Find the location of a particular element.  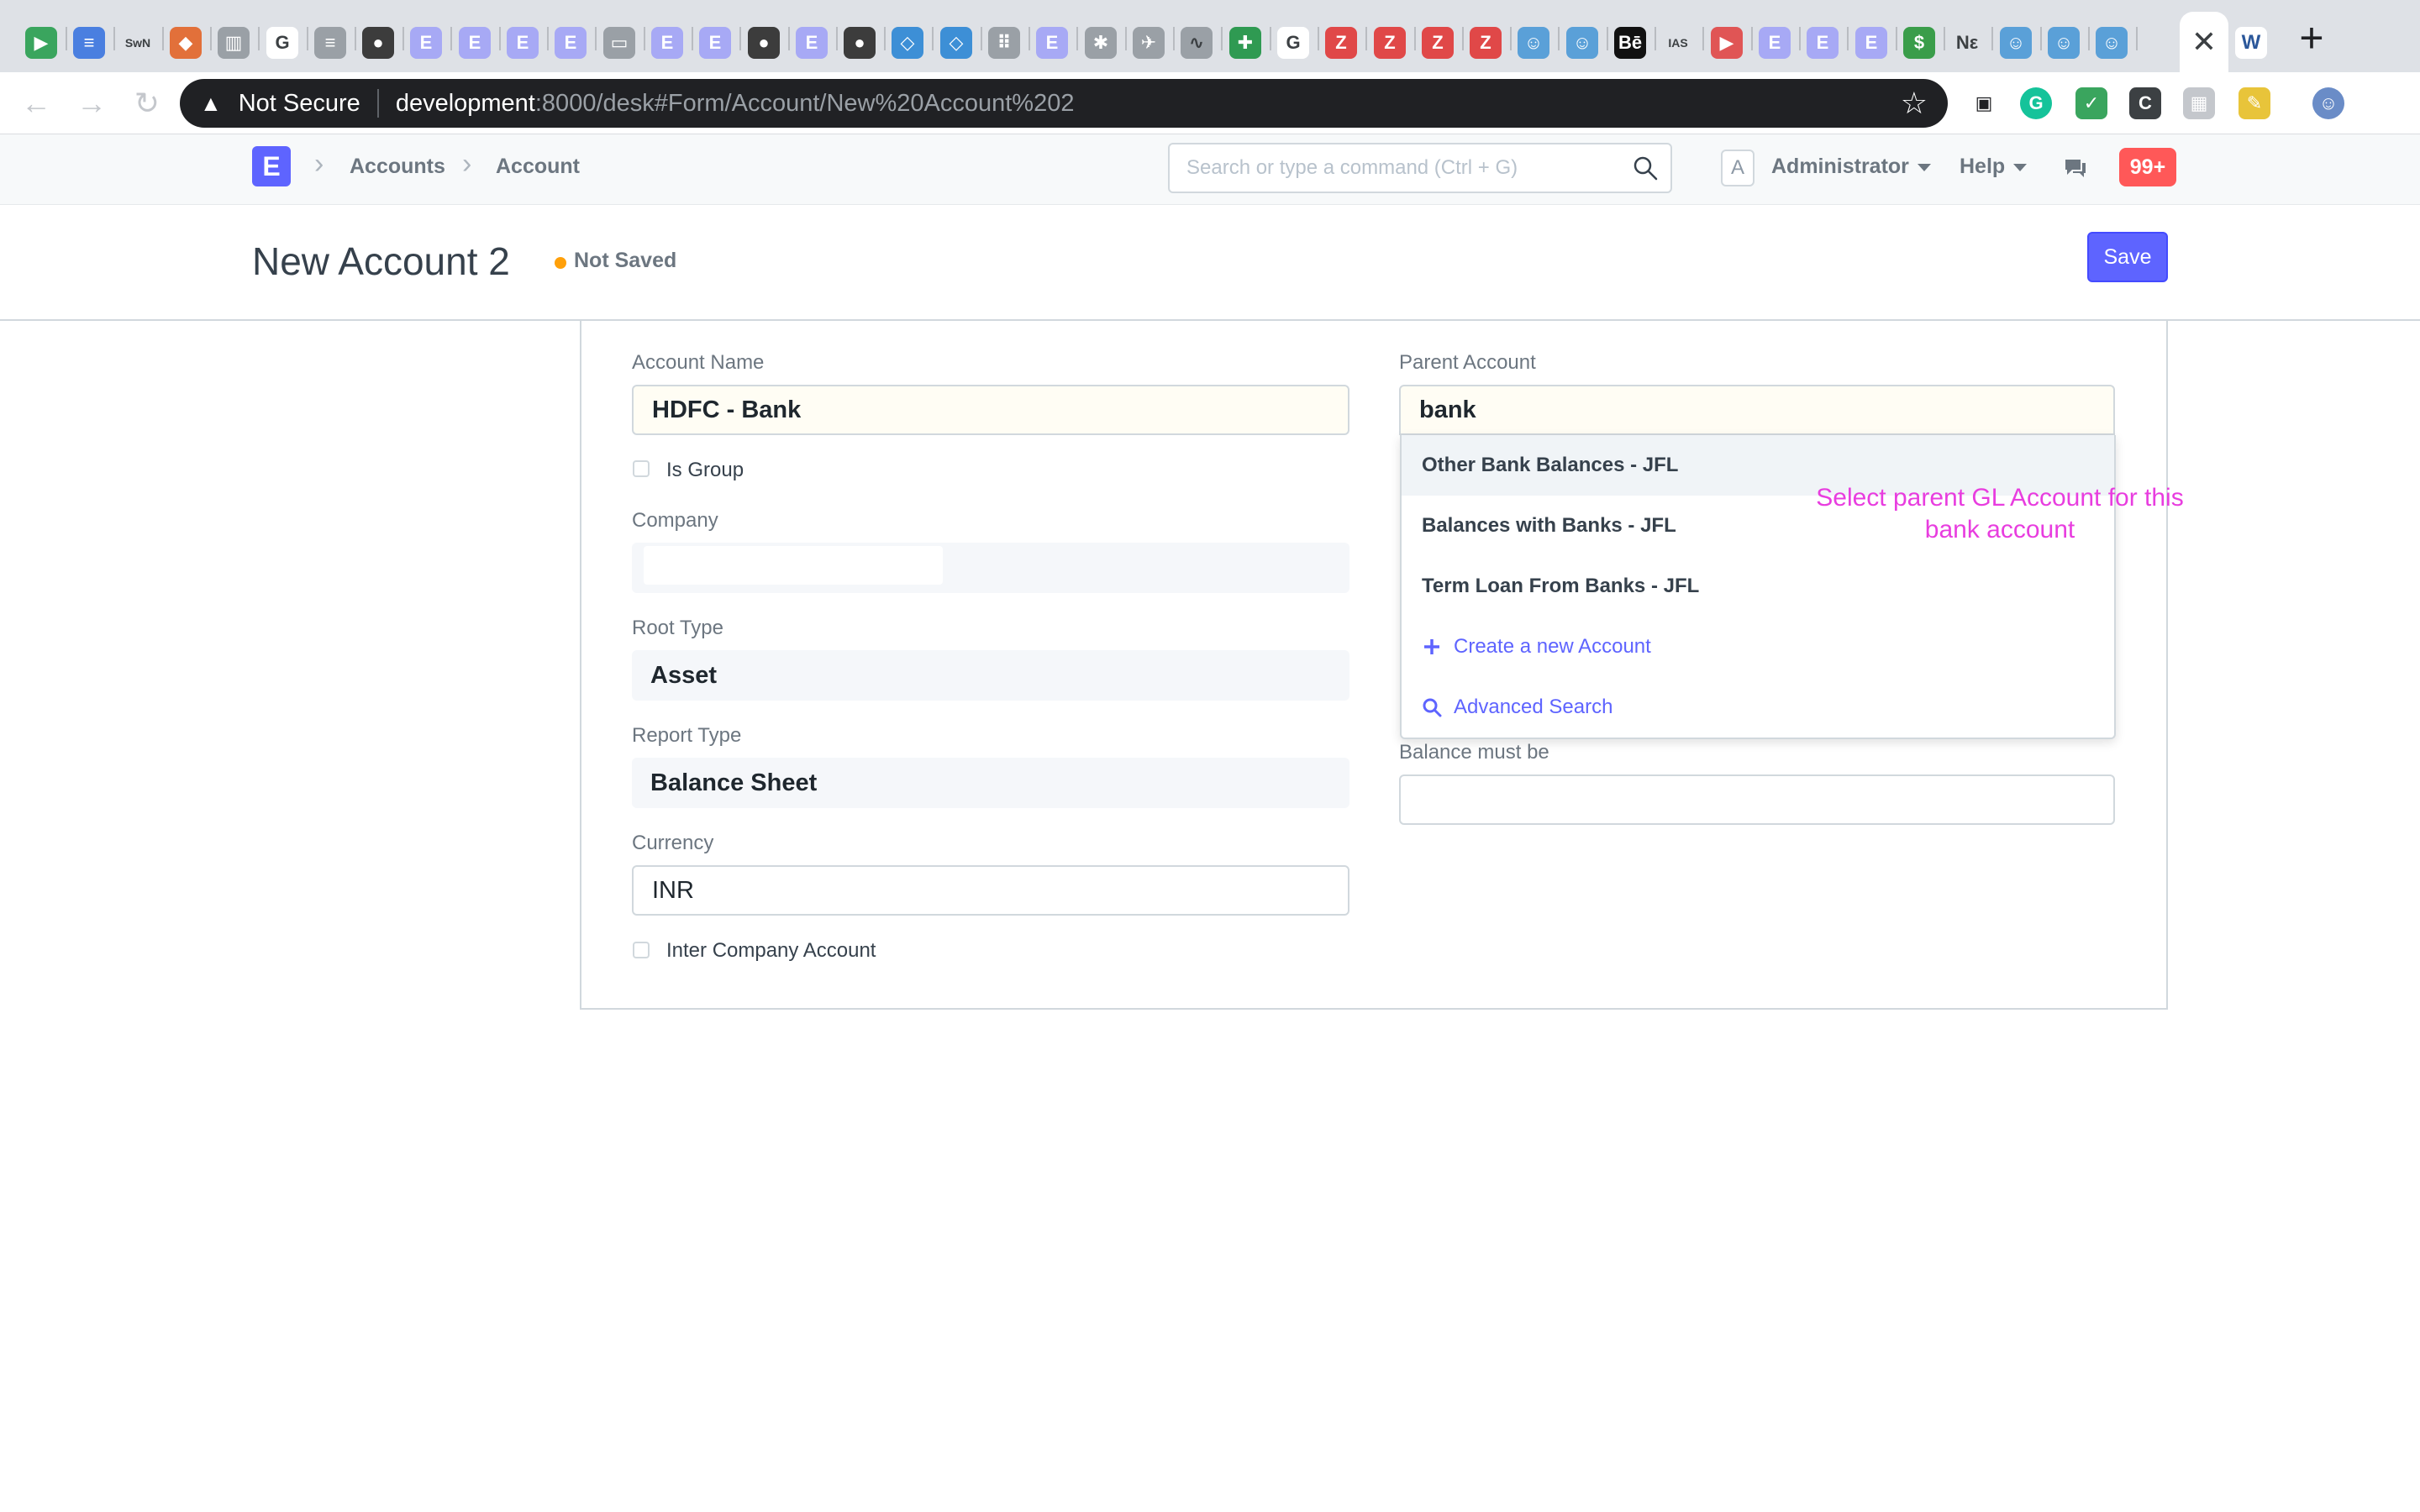

report-type-select: Balance Sheet is located at coordinates (991, 783).